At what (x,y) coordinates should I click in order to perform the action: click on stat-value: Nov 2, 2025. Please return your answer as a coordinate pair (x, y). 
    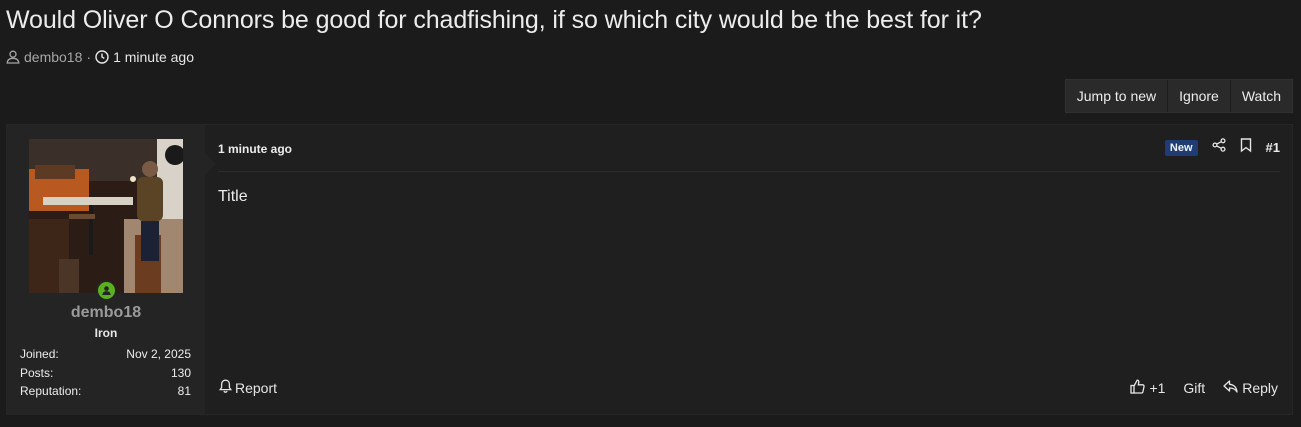
    Looking at the image, I should click on (158, 354).